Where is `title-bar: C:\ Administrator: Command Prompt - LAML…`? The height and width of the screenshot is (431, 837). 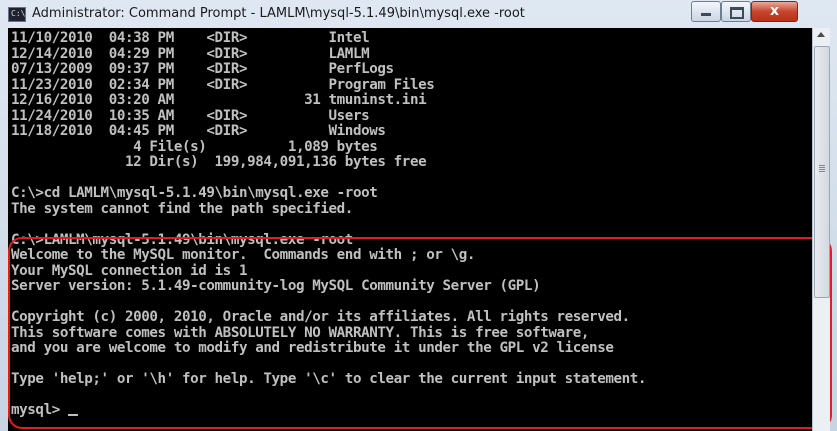
title-bar: C:\ Administrator: Command Prompt - LAML… is located at coordinates (418, 14).